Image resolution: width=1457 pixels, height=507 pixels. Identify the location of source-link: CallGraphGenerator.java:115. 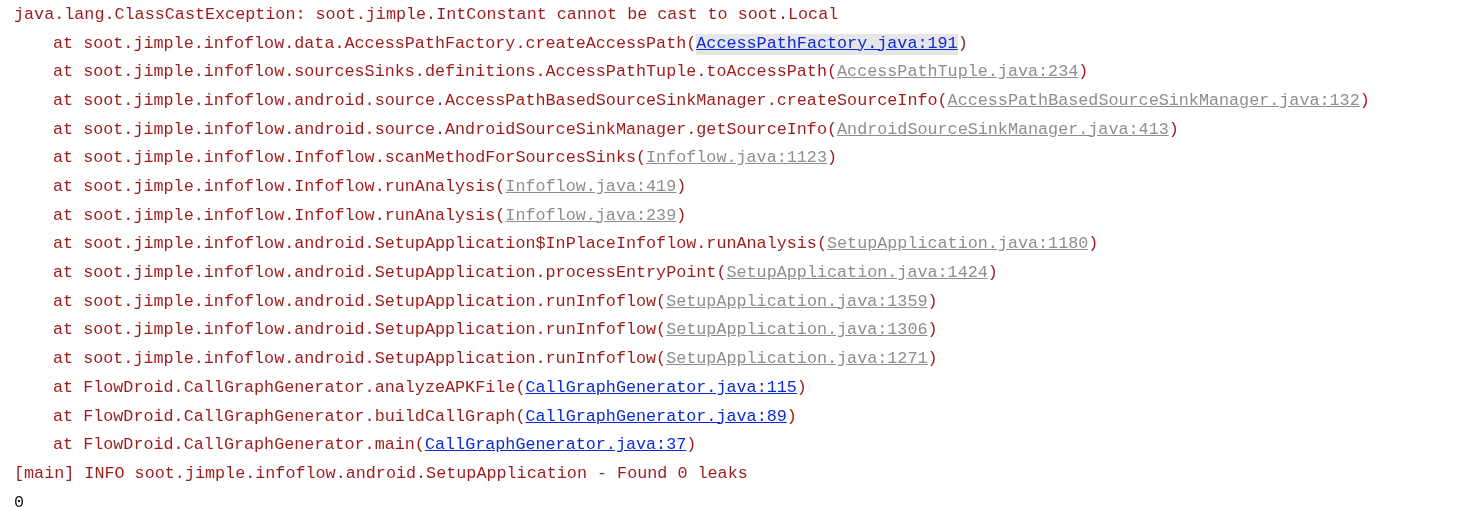
(661, 388).